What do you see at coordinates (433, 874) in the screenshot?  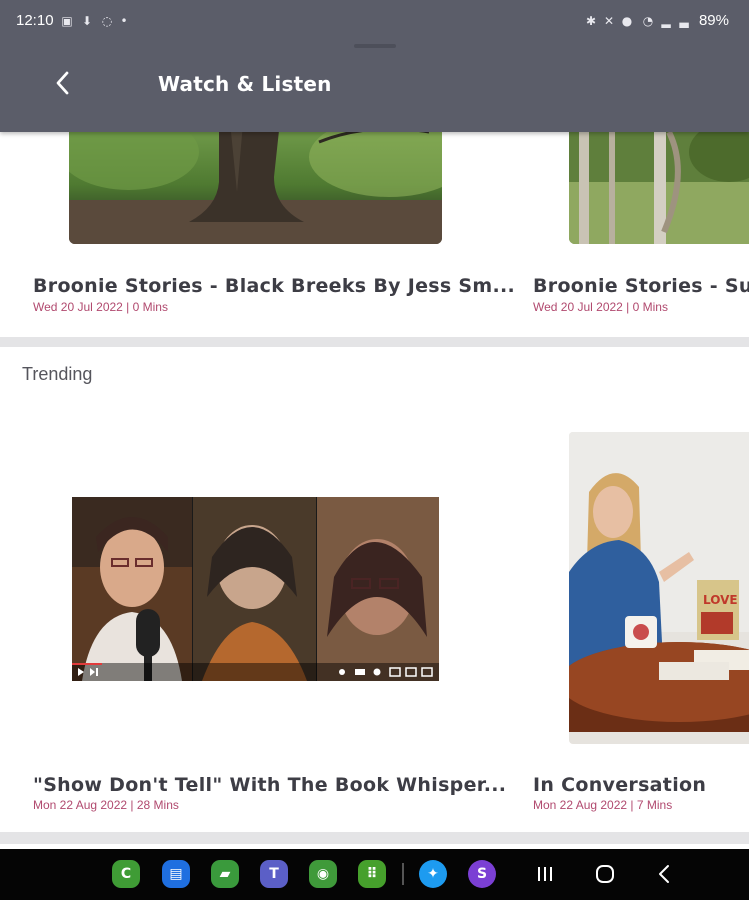 I see `twitter-app-icon: ✦` at bounding box center [433, 874].